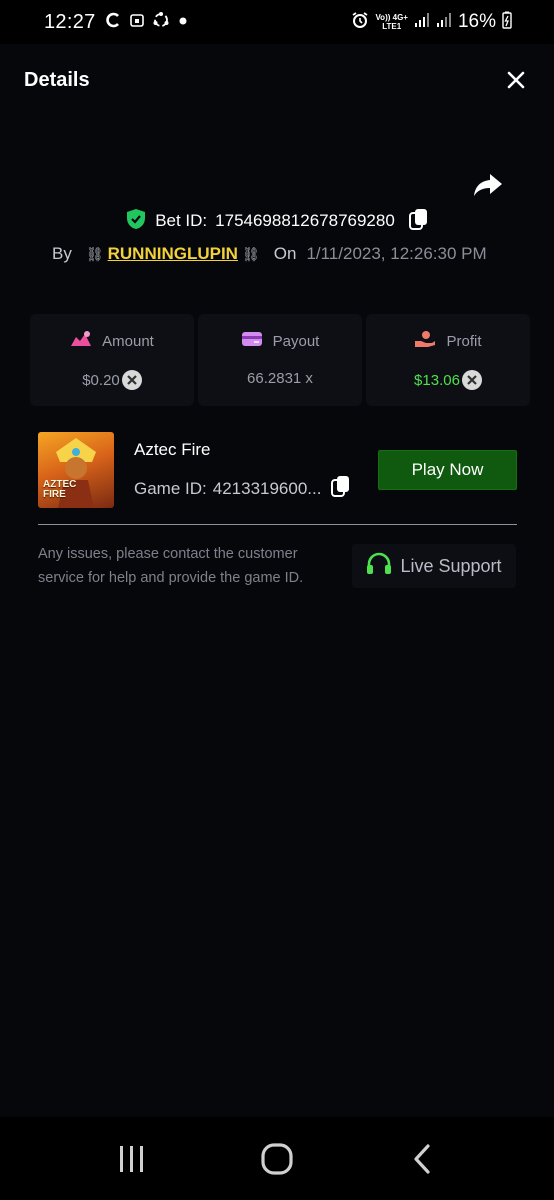 The height and width of the screenshot is (1200, 554). I want to click on status-time: 12:27, so click(70, 21).